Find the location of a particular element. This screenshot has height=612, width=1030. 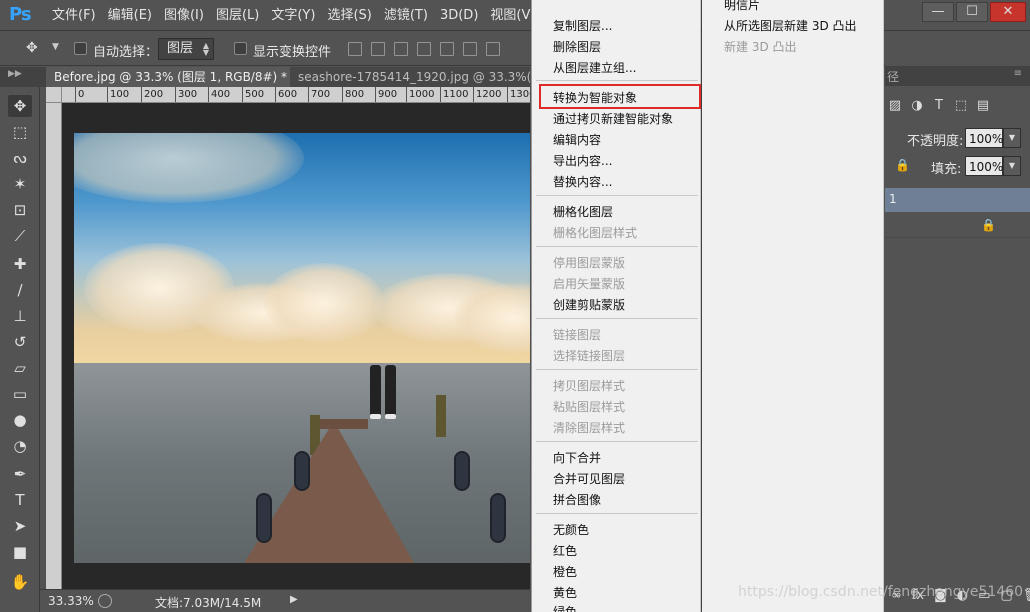

dodge-tool-icon: ◔ is located at coordinates (20, 446).